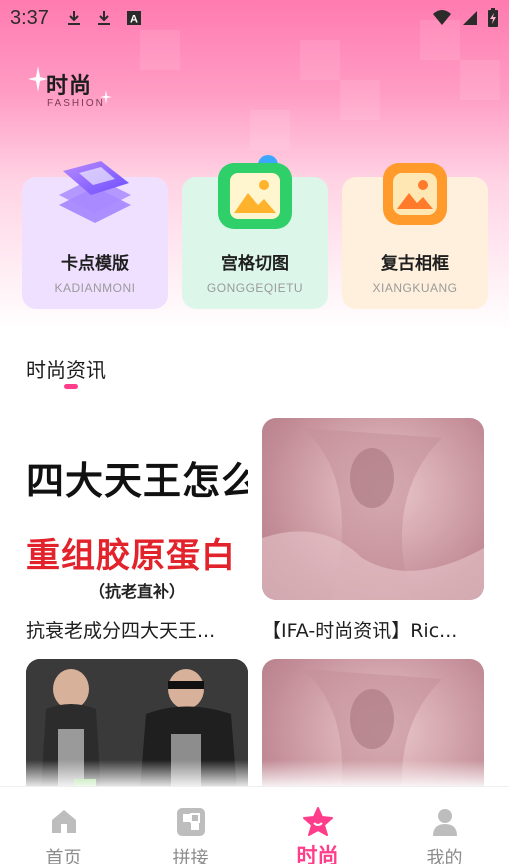 This screenshot has height=864, width=509. I want to click on bottom-navigation: 首页 拼接 时尚 我的, so click(254, 825).